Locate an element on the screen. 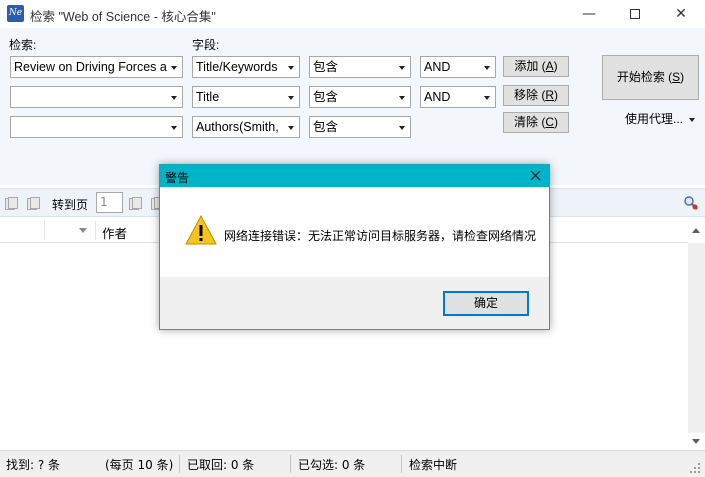 The image size is (705, 477). start-search-button: 开始检索 (S) is located at coordinates (650, 77).